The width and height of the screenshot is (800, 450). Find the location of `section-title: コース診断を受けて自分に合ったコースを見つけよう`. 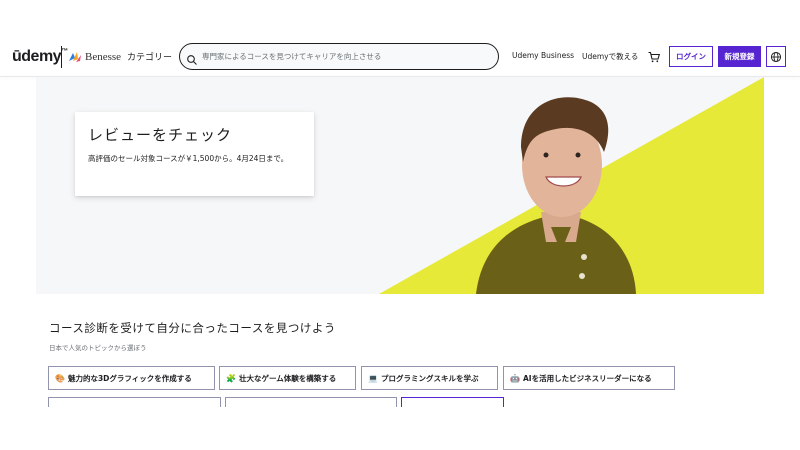

section-title: コース診断を受けて自分に合ったコースを見つけよう is located at coordinates (192, 328).